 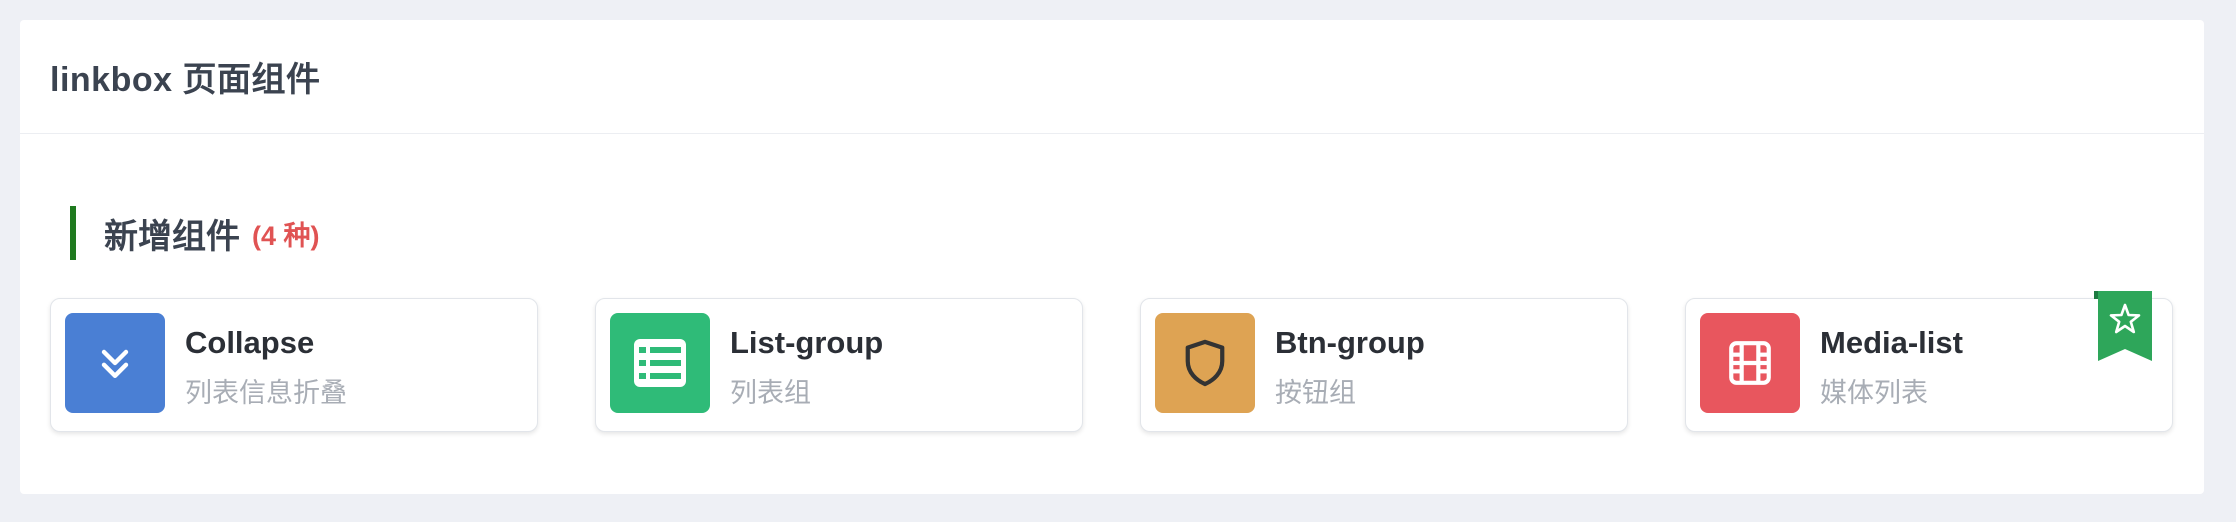 I want to click on film-icon, so click(x=1750, y=363).